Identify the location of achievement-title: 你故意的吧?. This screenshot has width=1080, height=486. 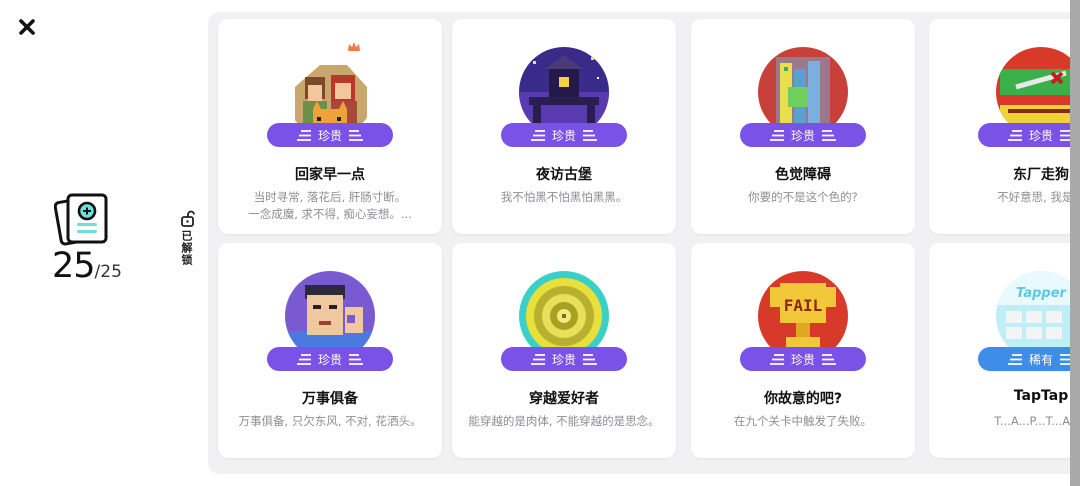
(803, 399).